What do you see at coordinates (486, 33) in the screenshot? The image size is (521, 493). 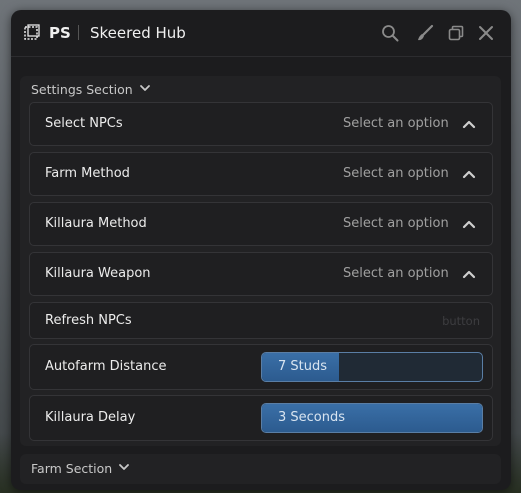 I see `close-icon` at bounding box center [486, 33].